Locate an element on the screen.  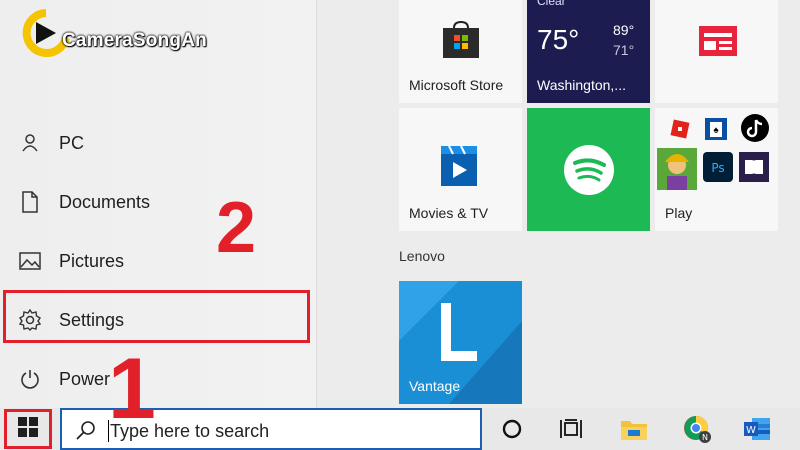
tile-play-folder: ♠ Ps Play is located at coordinates (716, 169).